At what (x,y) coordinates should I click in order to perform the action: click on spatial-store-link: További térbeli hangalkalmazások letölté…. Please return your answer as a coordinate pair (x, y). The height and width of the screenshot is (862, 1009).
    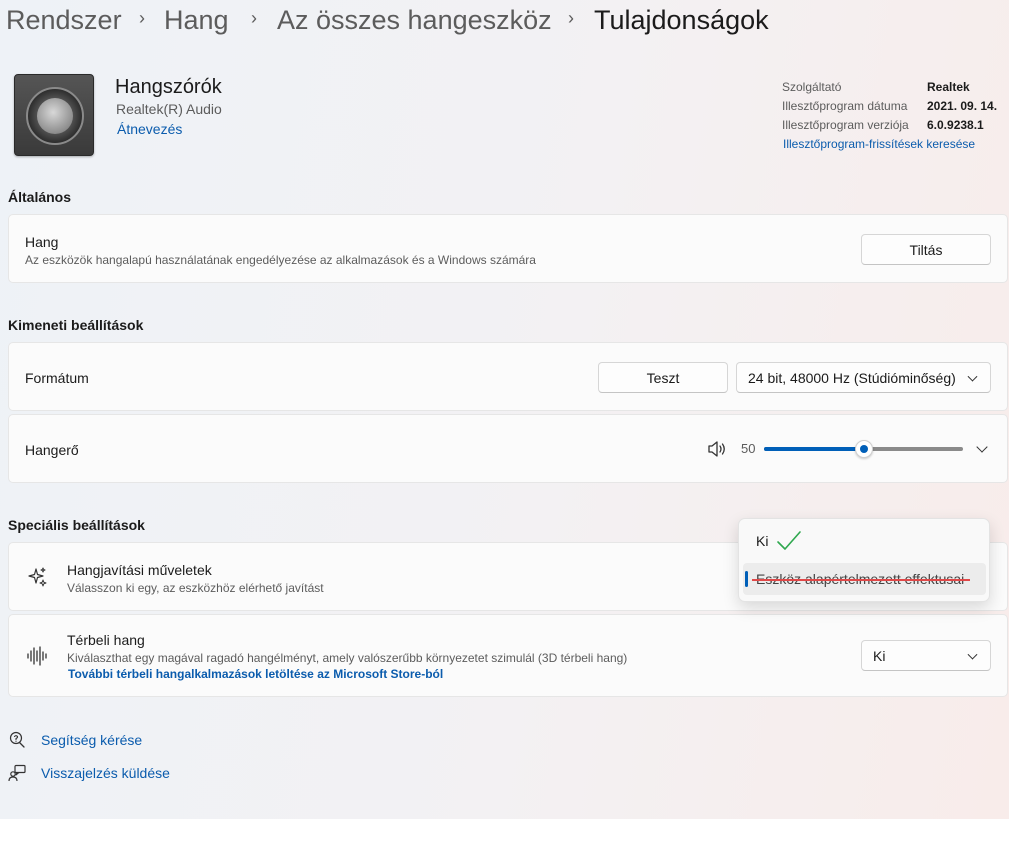
    Looking at the image, I should click on (255, 674).